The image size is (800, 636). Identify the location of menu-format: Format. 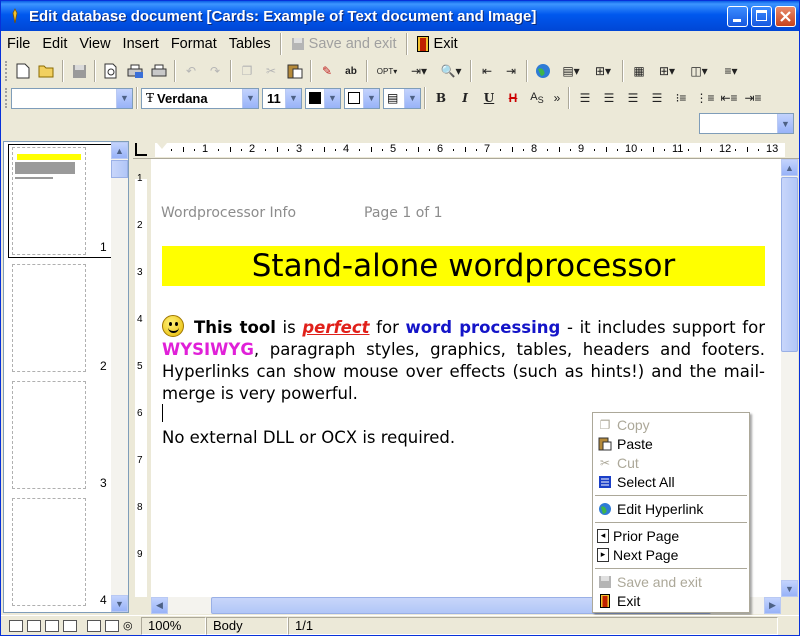
(194, 44).